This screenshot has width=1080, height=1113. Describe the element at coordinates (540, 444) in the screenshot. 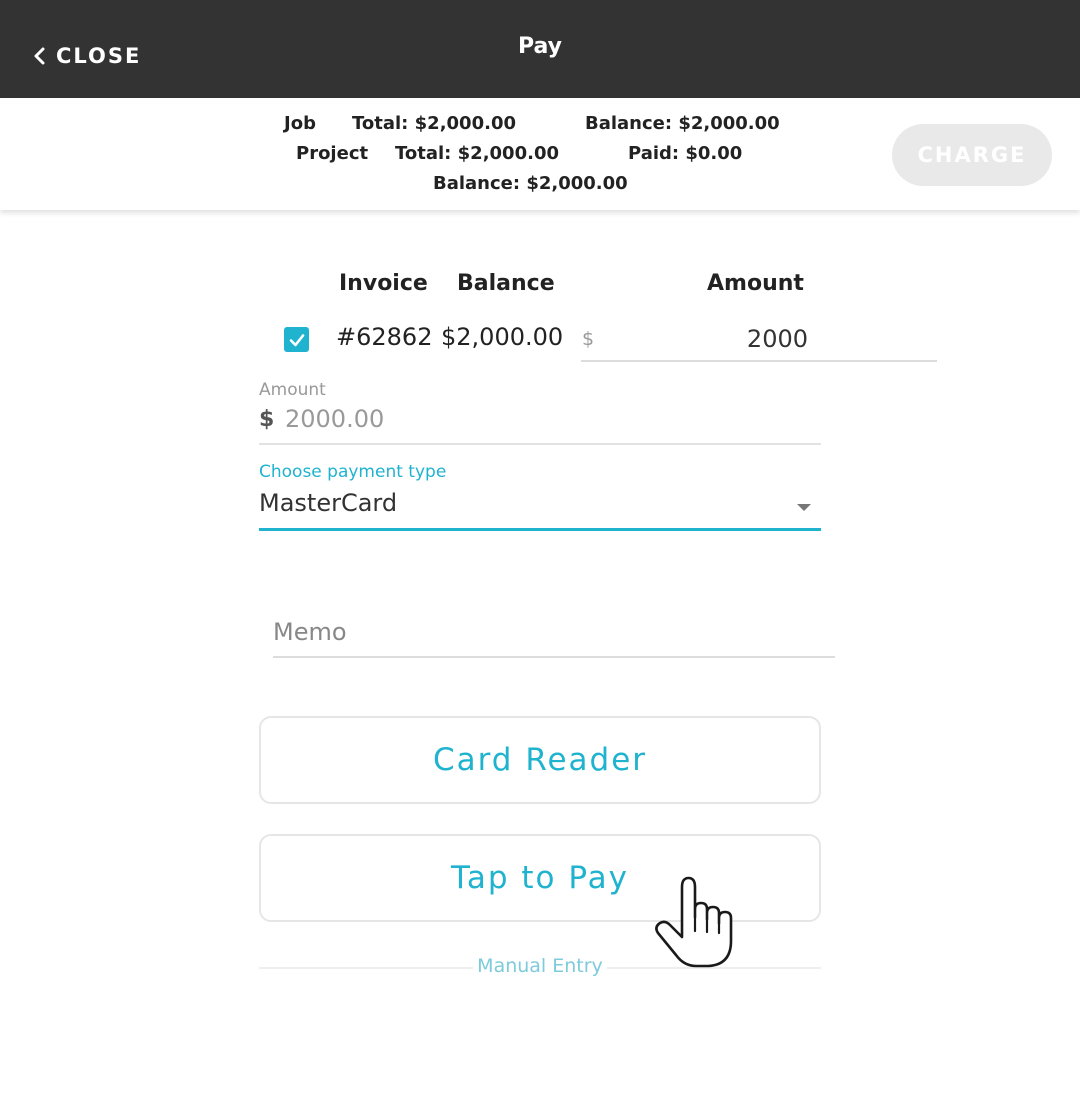

I see `amount-underline` at that location.